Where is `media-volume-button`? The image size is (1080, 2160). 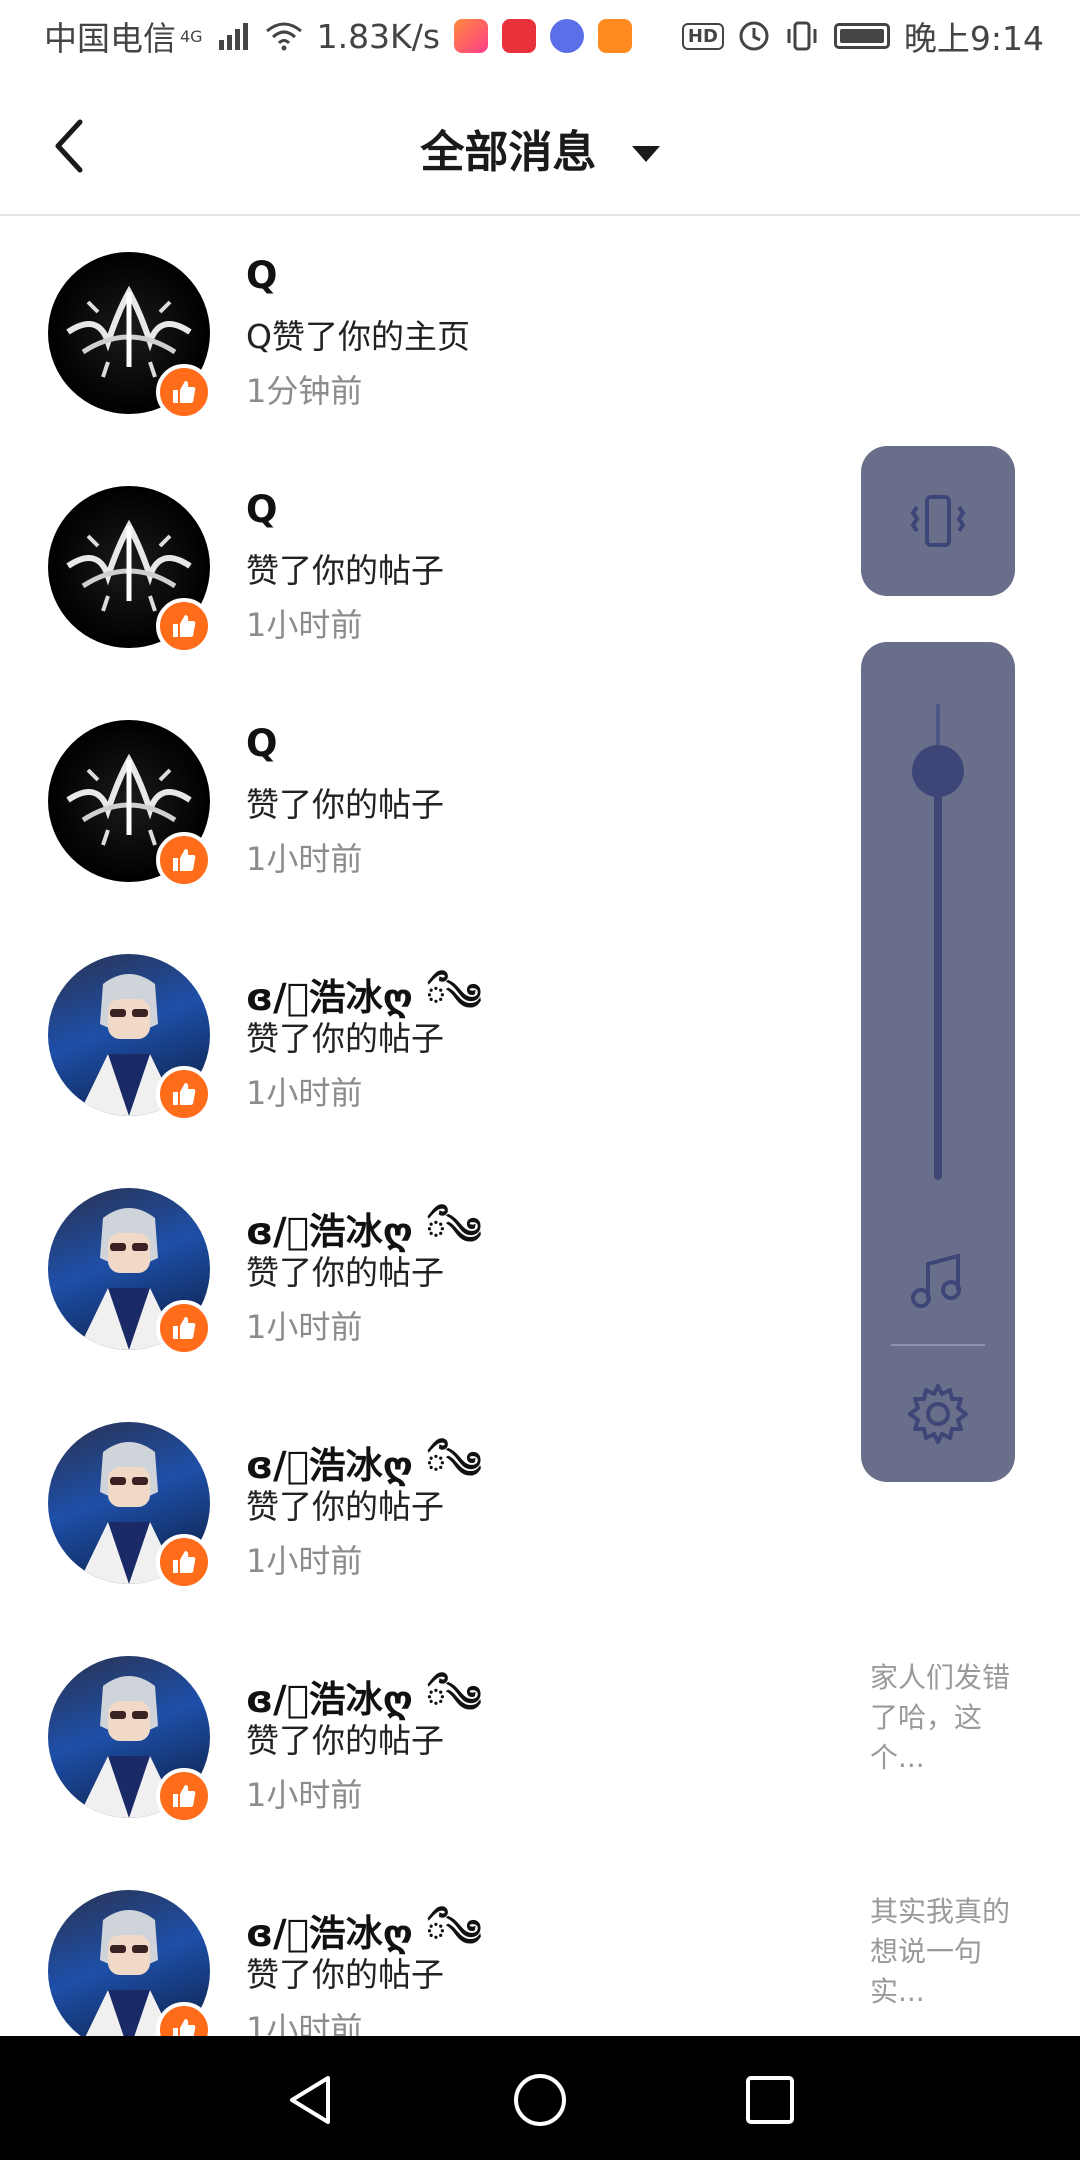
media-volume-button is located at coordinates (938, 1282).